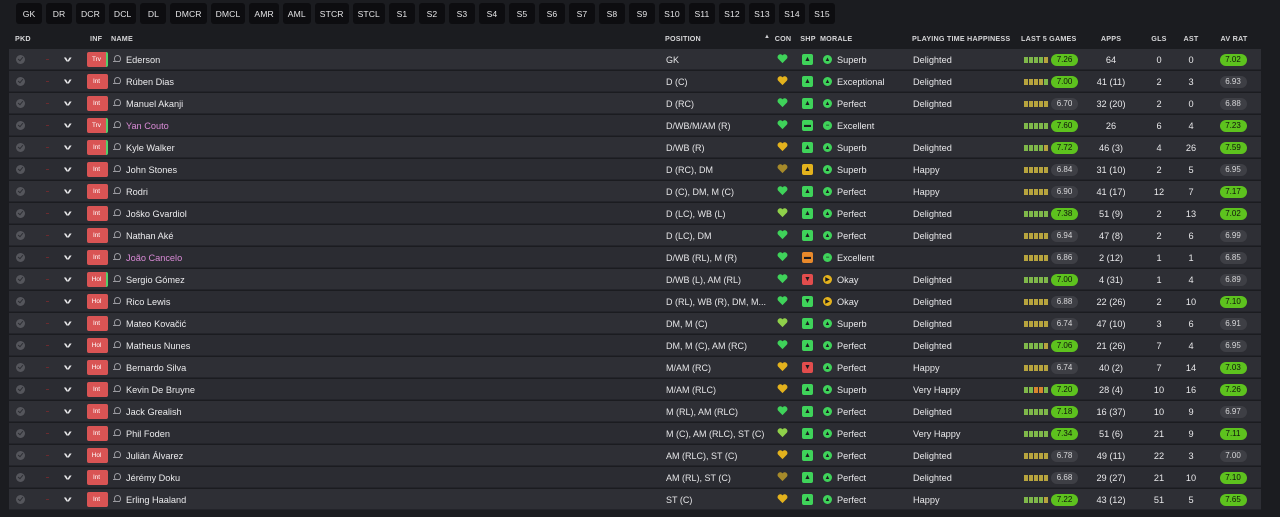 The image size is (1280, 517). I want to click on filter-button-s4: S4, so click(491, 13).